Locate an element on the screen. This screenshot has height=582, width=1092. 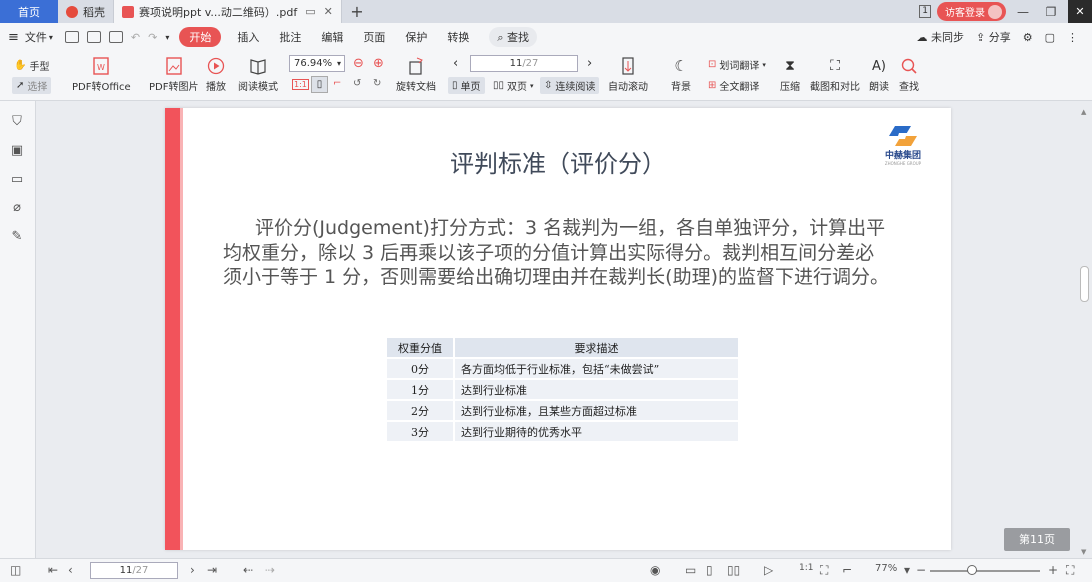
tab-close-icon: ✕ is located at coordinates (328, 11).